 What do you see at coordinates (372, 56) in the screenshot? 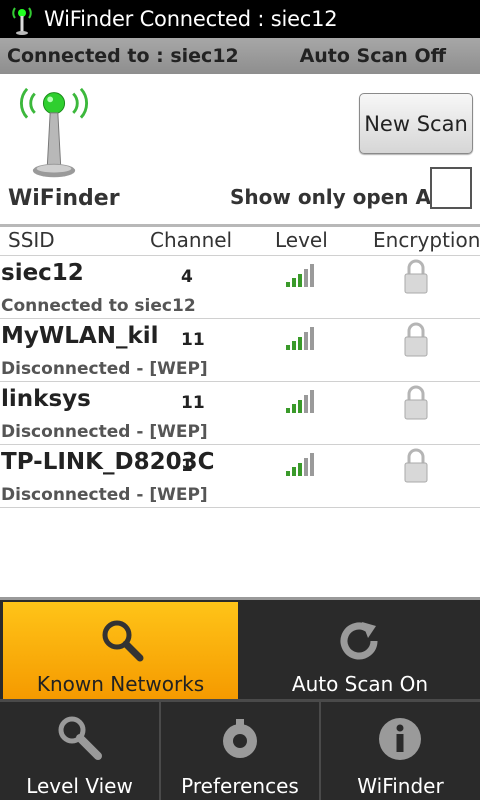
I see `autoscan-status: Auto Scan Off` at bounding box center [372, 56].